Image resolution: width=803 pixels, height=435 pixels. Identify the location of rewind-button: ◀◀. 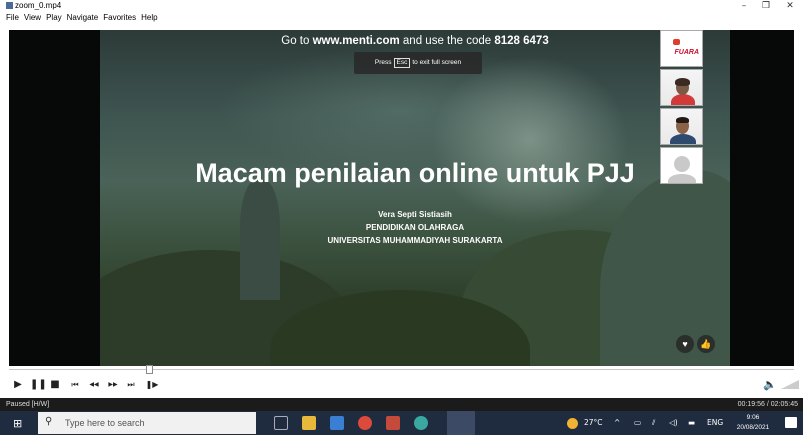
(94, 385).